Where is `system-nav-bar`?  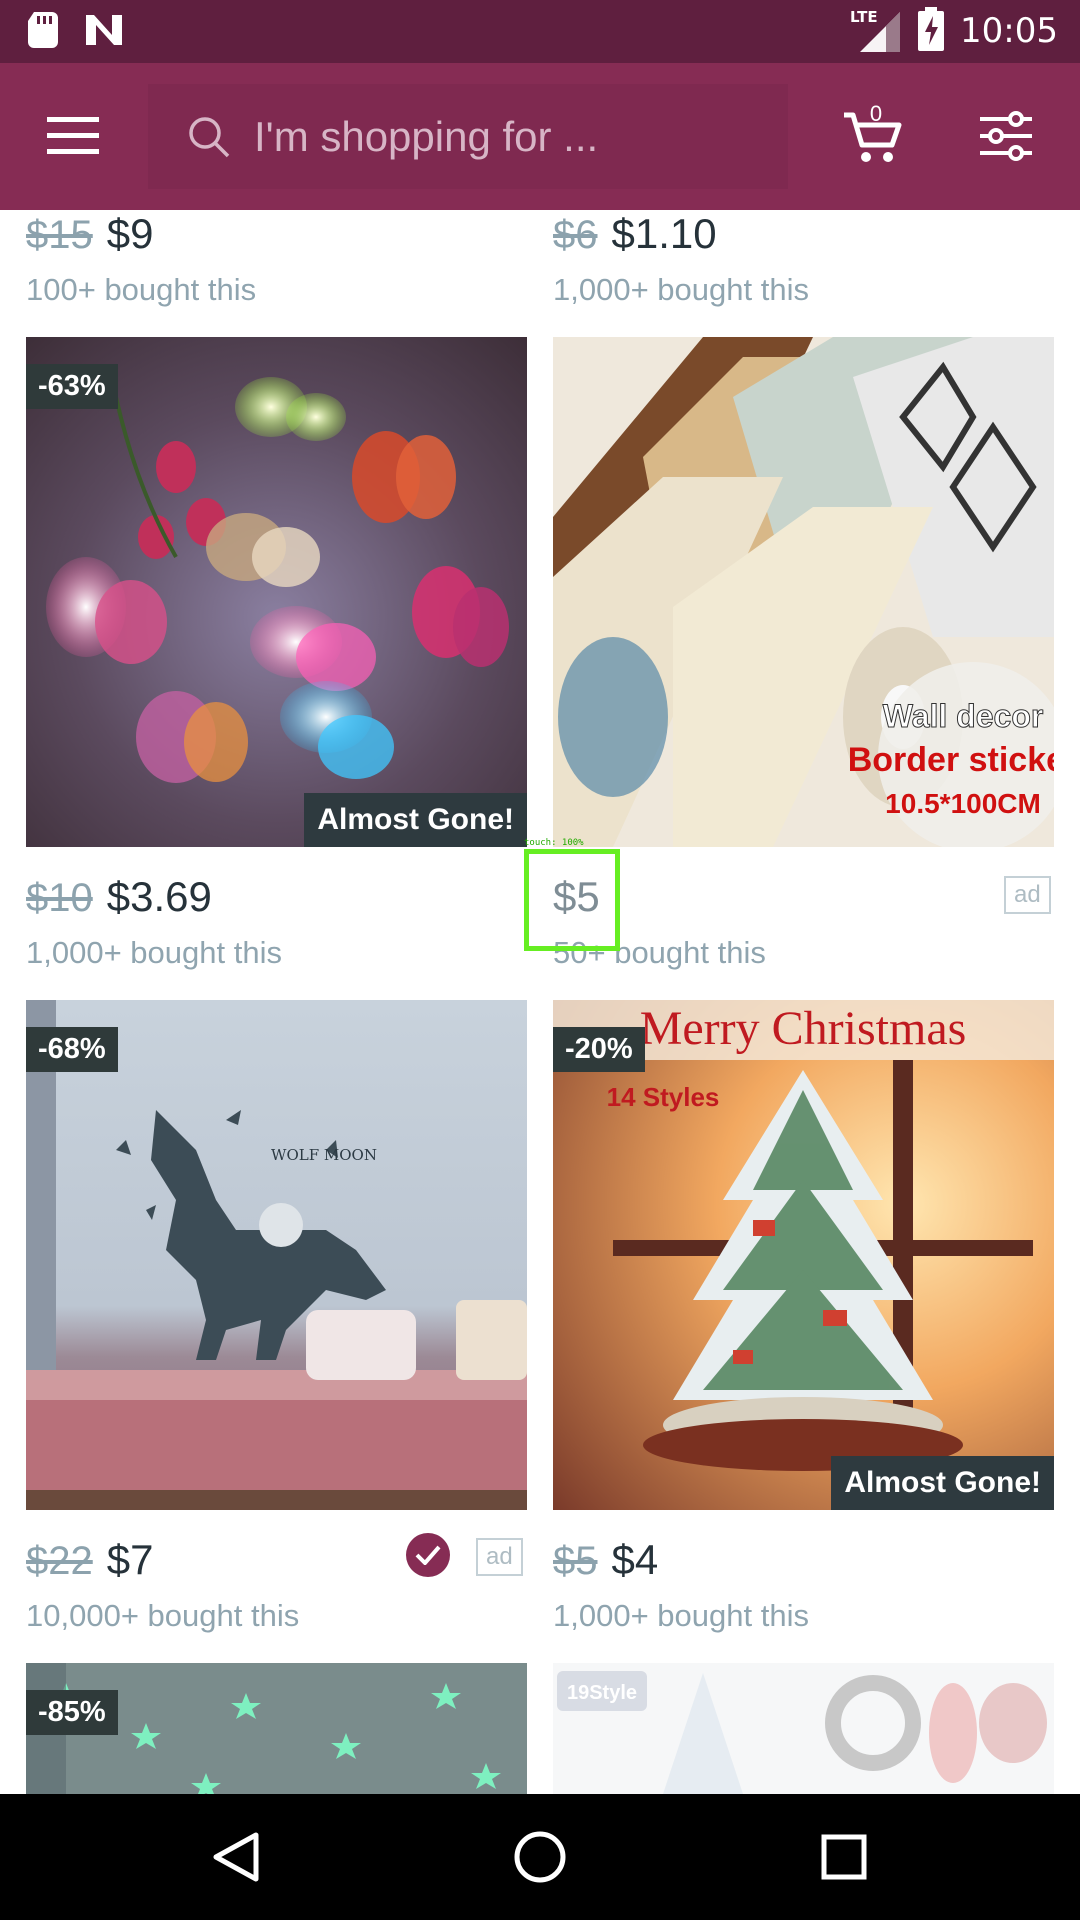
system-nav-bar is located at coordinates (540, 1857).